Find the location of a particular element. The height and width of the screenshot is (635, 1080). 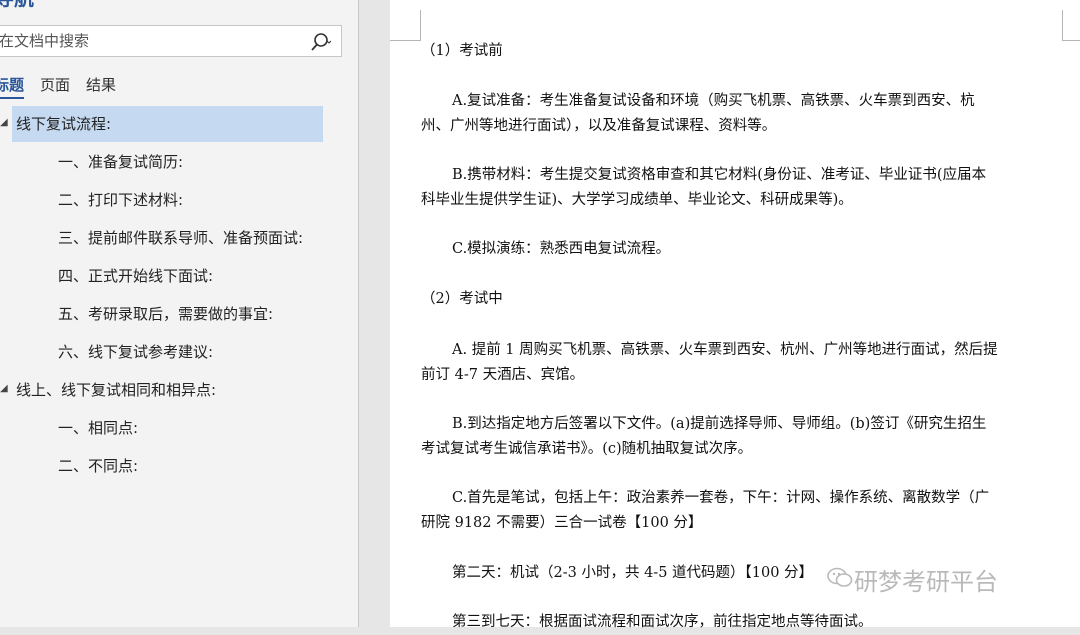

doc-line: 研院 9182 不需要）三合一试卷【100 分】 is located at coordinates (562, 523).